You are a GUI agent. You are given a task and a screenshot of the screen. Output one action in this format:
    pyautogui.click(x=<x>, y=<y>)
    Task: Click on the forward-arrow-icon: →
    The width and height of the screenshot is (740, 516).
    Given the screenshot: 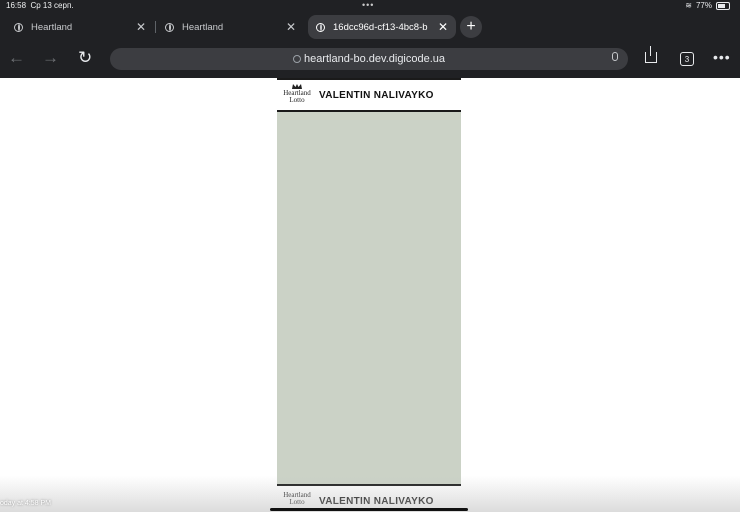 What is the action you would take?
    pyautogui.click(x=50, y=58)
    